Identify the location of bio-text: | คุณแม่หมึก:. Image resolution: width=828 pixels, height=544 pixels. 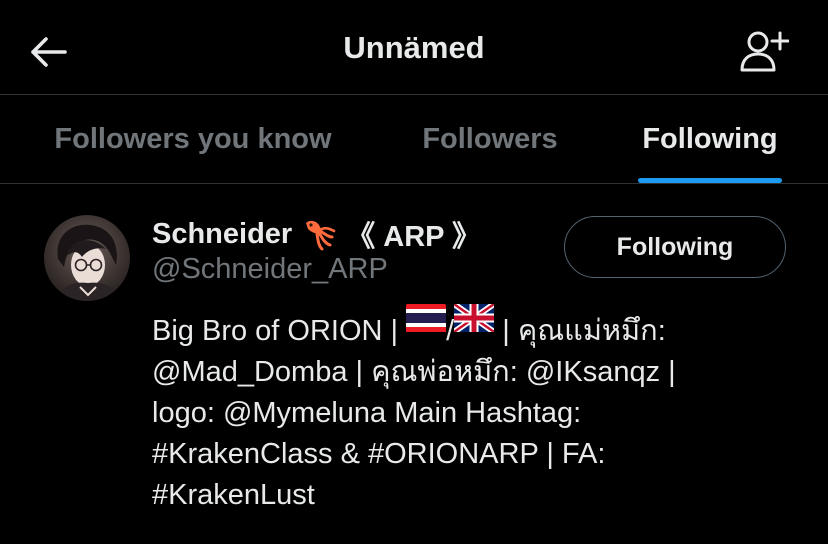
(584, 331).